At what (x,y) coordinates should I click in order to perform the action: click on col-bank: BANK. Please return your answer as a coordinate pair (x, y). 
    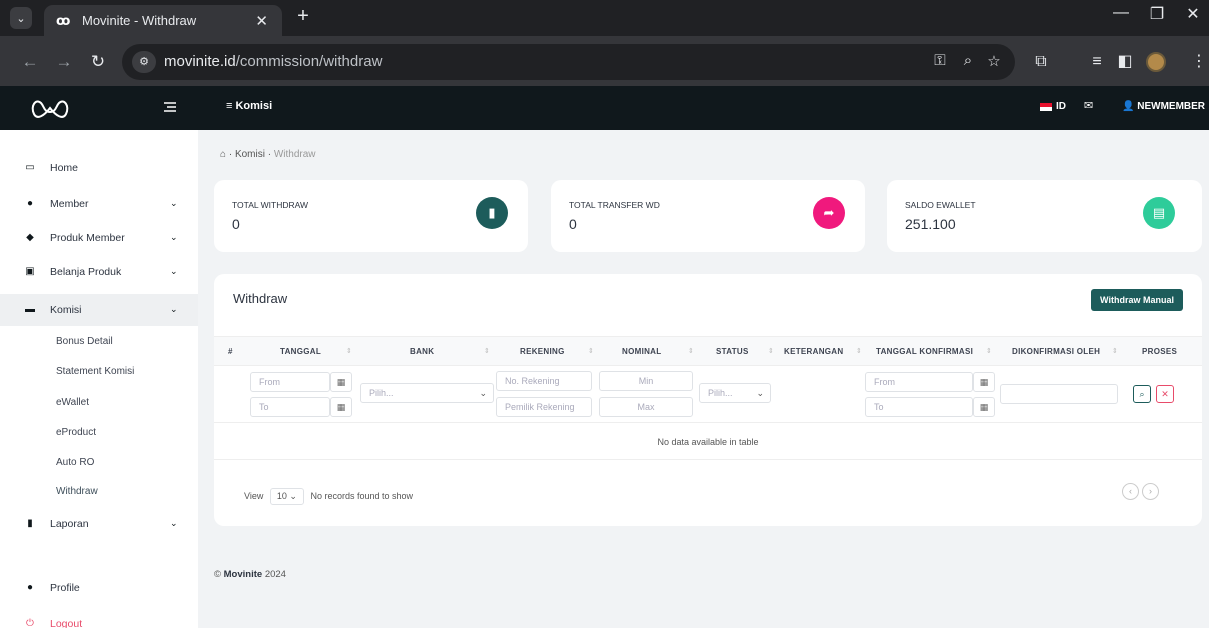
    Looking at the image, I should click on (422, 351).